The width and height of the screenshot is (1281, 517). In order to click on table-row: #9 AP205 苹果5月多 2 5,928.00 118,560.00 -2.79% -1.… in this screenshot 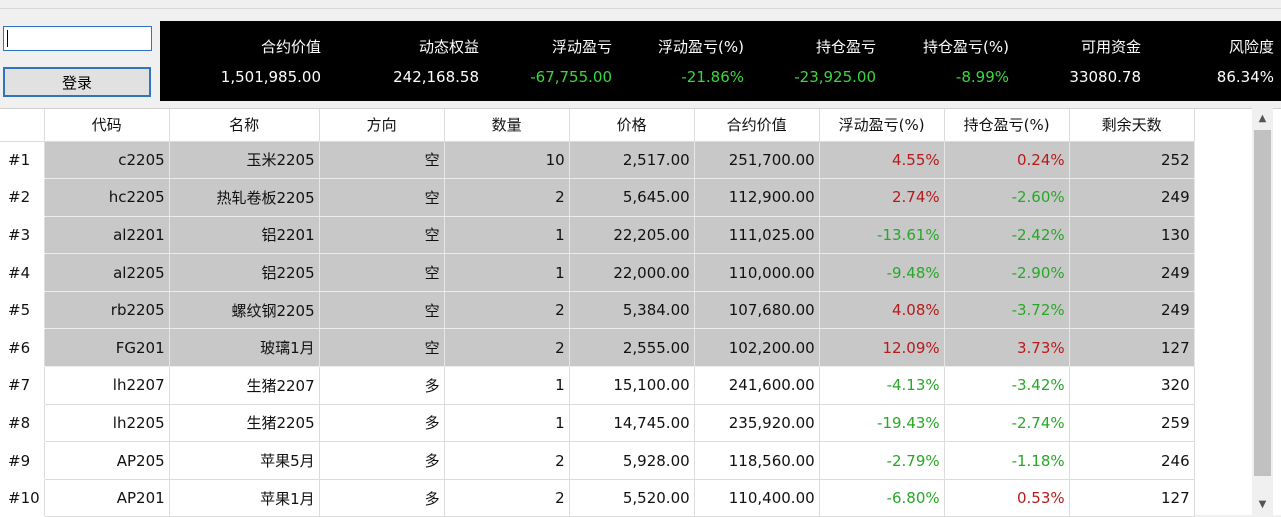, I will do `click(597, 460)`.